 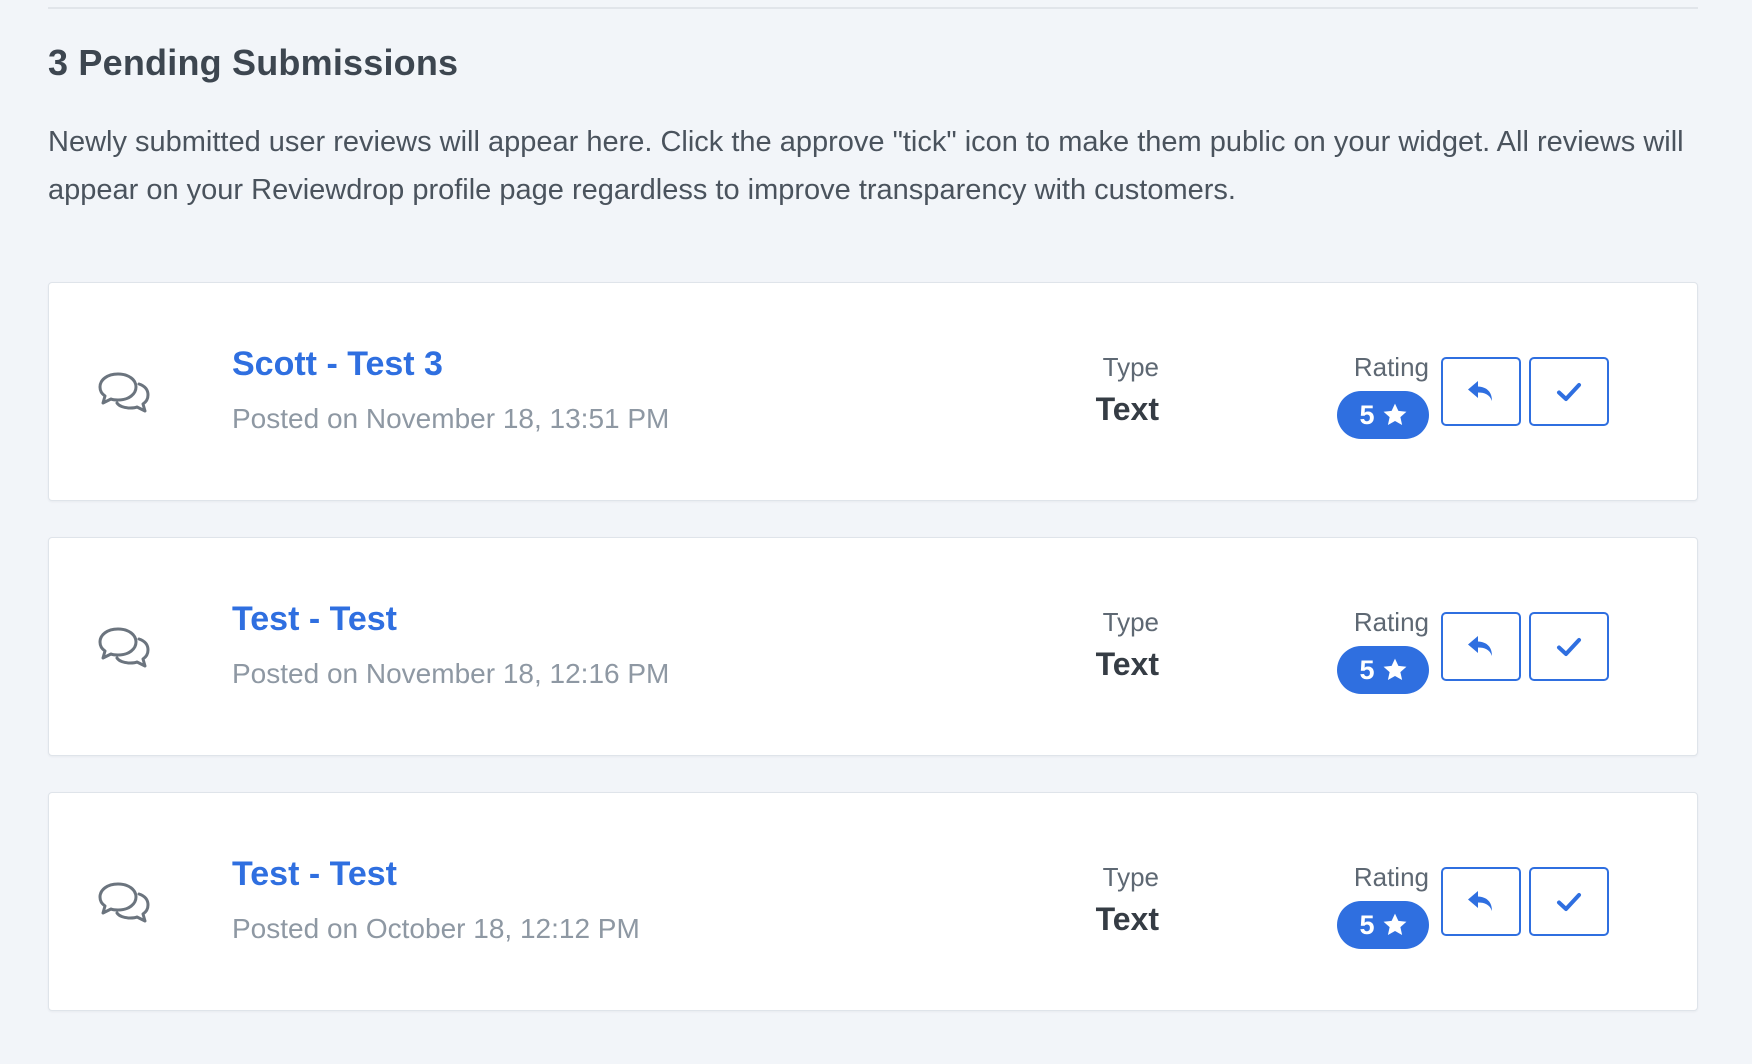 What do you see at coordinates (337, 364) in the screenshot?
I see `submission-title-link: Scott - Test 3` at bounding box center [337, 364].